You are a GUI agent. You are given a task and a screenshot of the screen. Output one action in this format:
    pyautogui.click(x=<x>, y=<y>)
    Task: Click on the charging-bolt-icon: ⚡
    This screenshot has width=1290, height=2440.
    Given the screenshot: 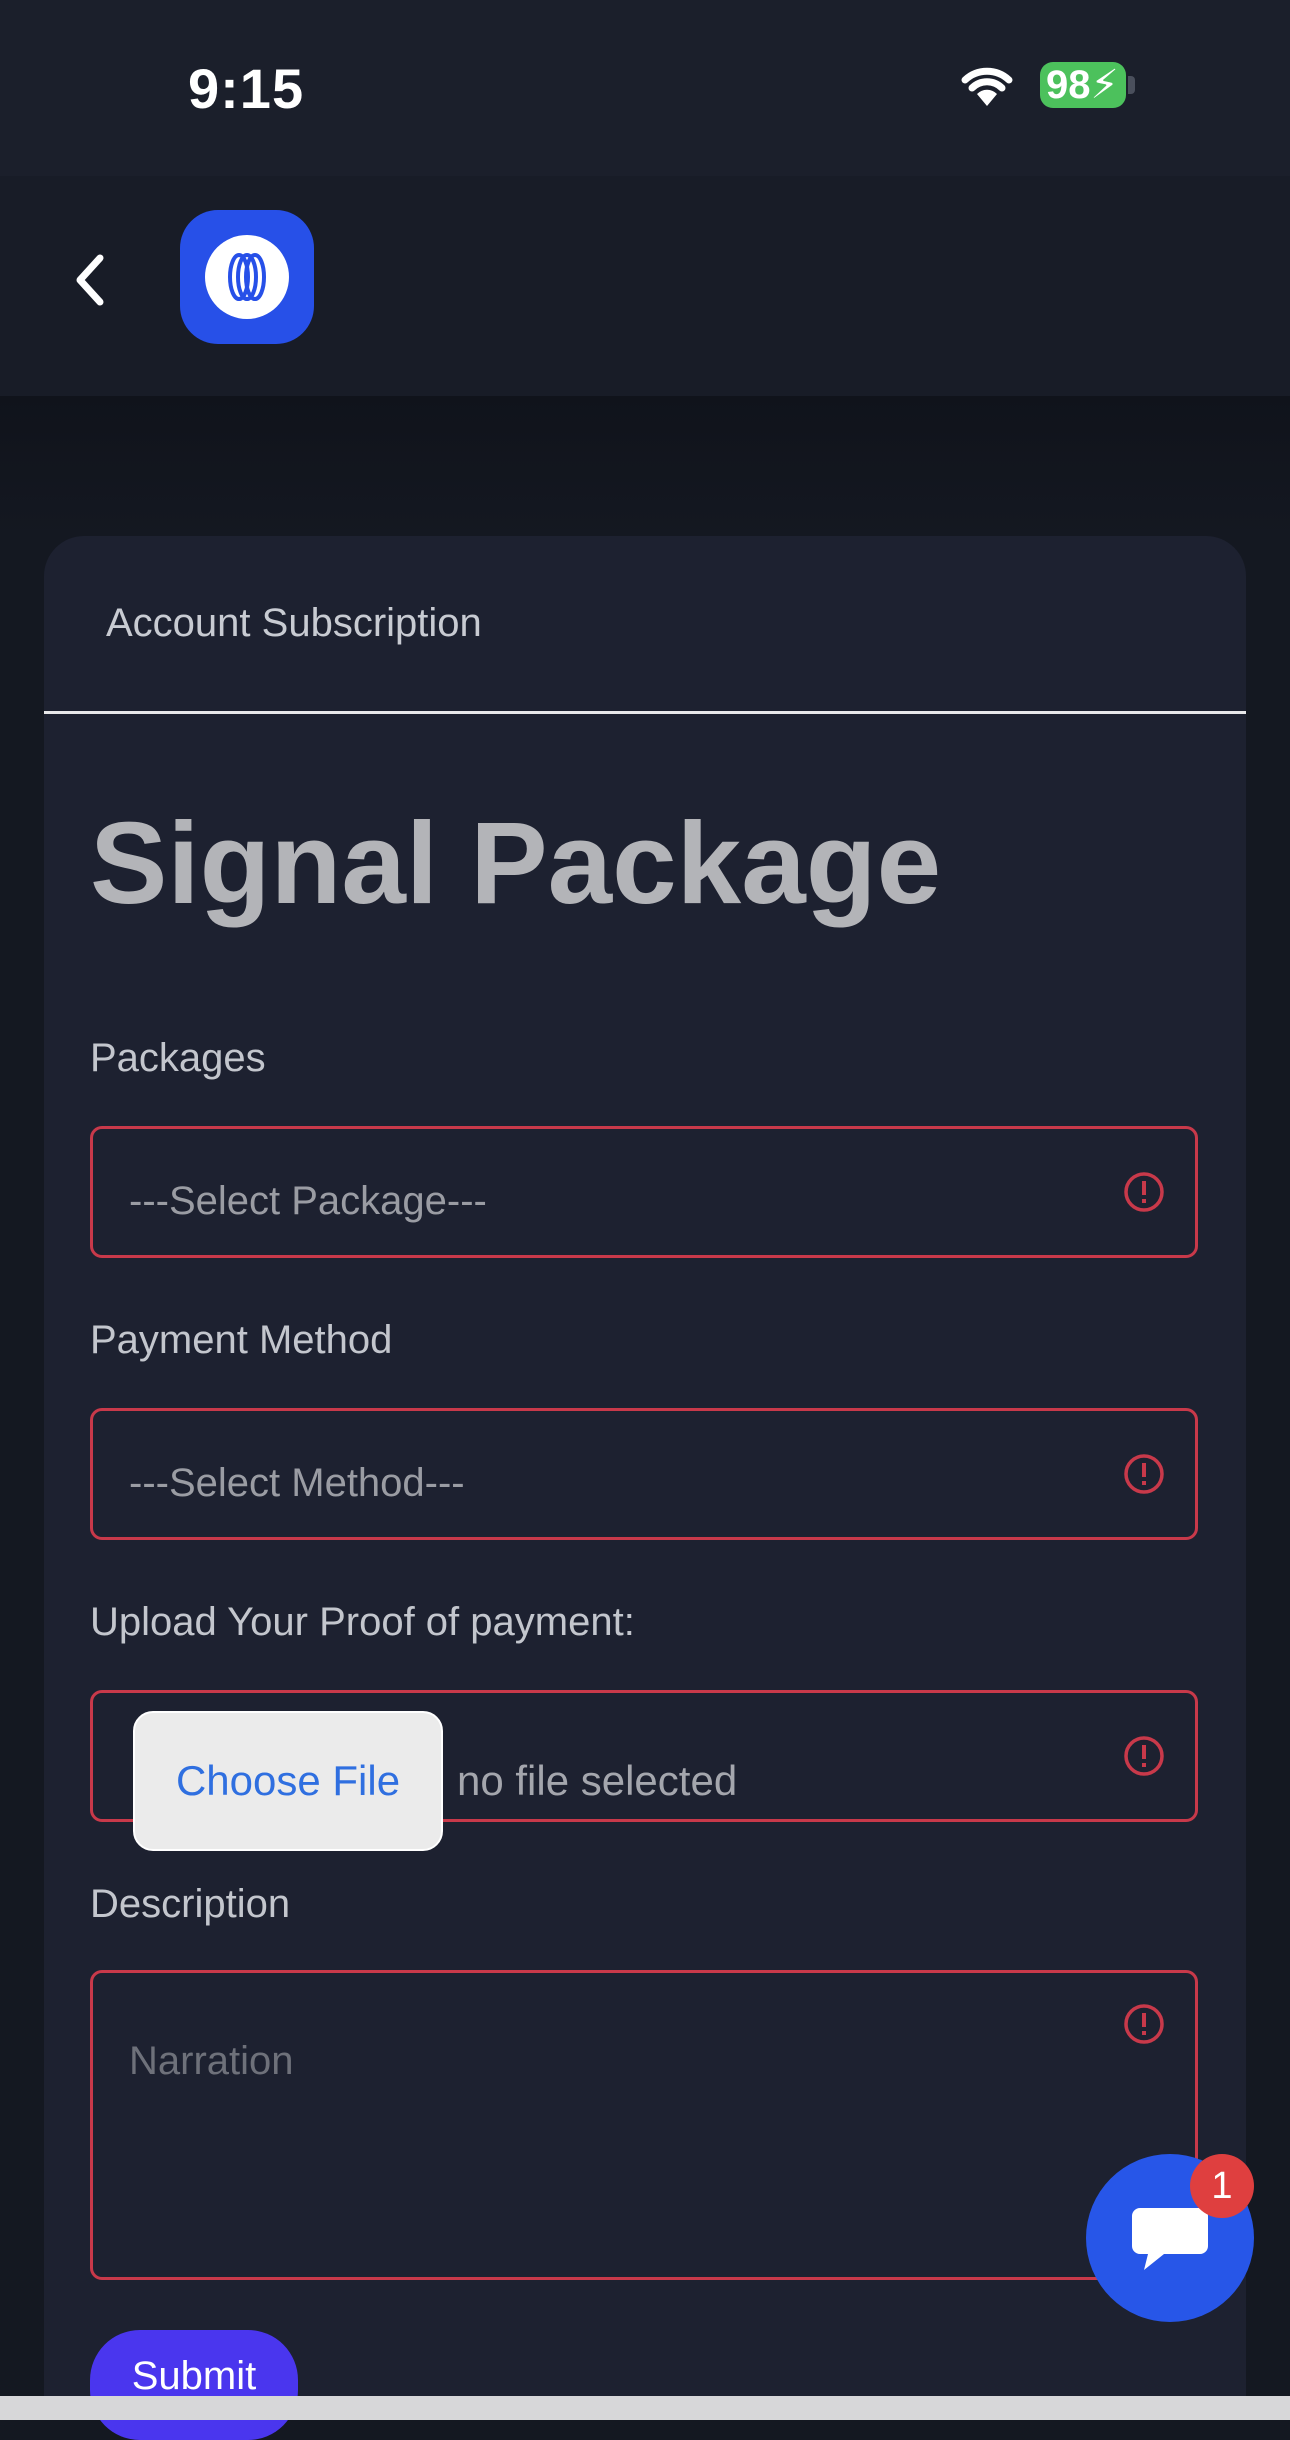 What is the action you would take?
    pyautogui.click(x=1104, y=85)
    